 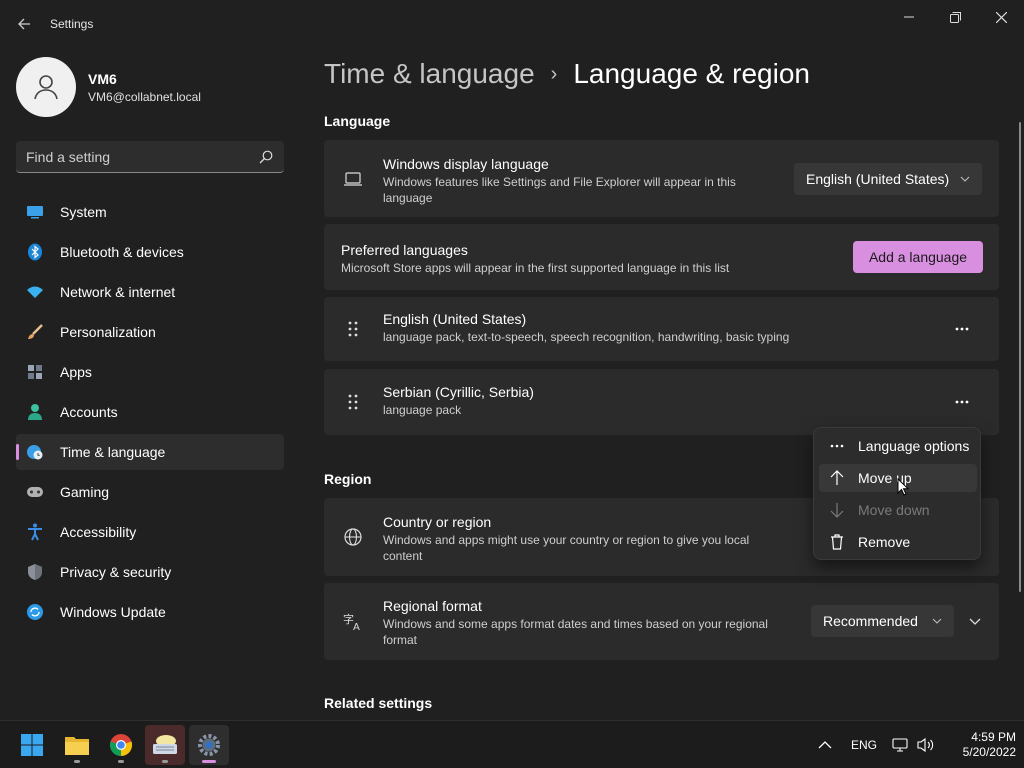 I want to click on sidebar-item-network: Network & internet, so click(x=150, y=292).